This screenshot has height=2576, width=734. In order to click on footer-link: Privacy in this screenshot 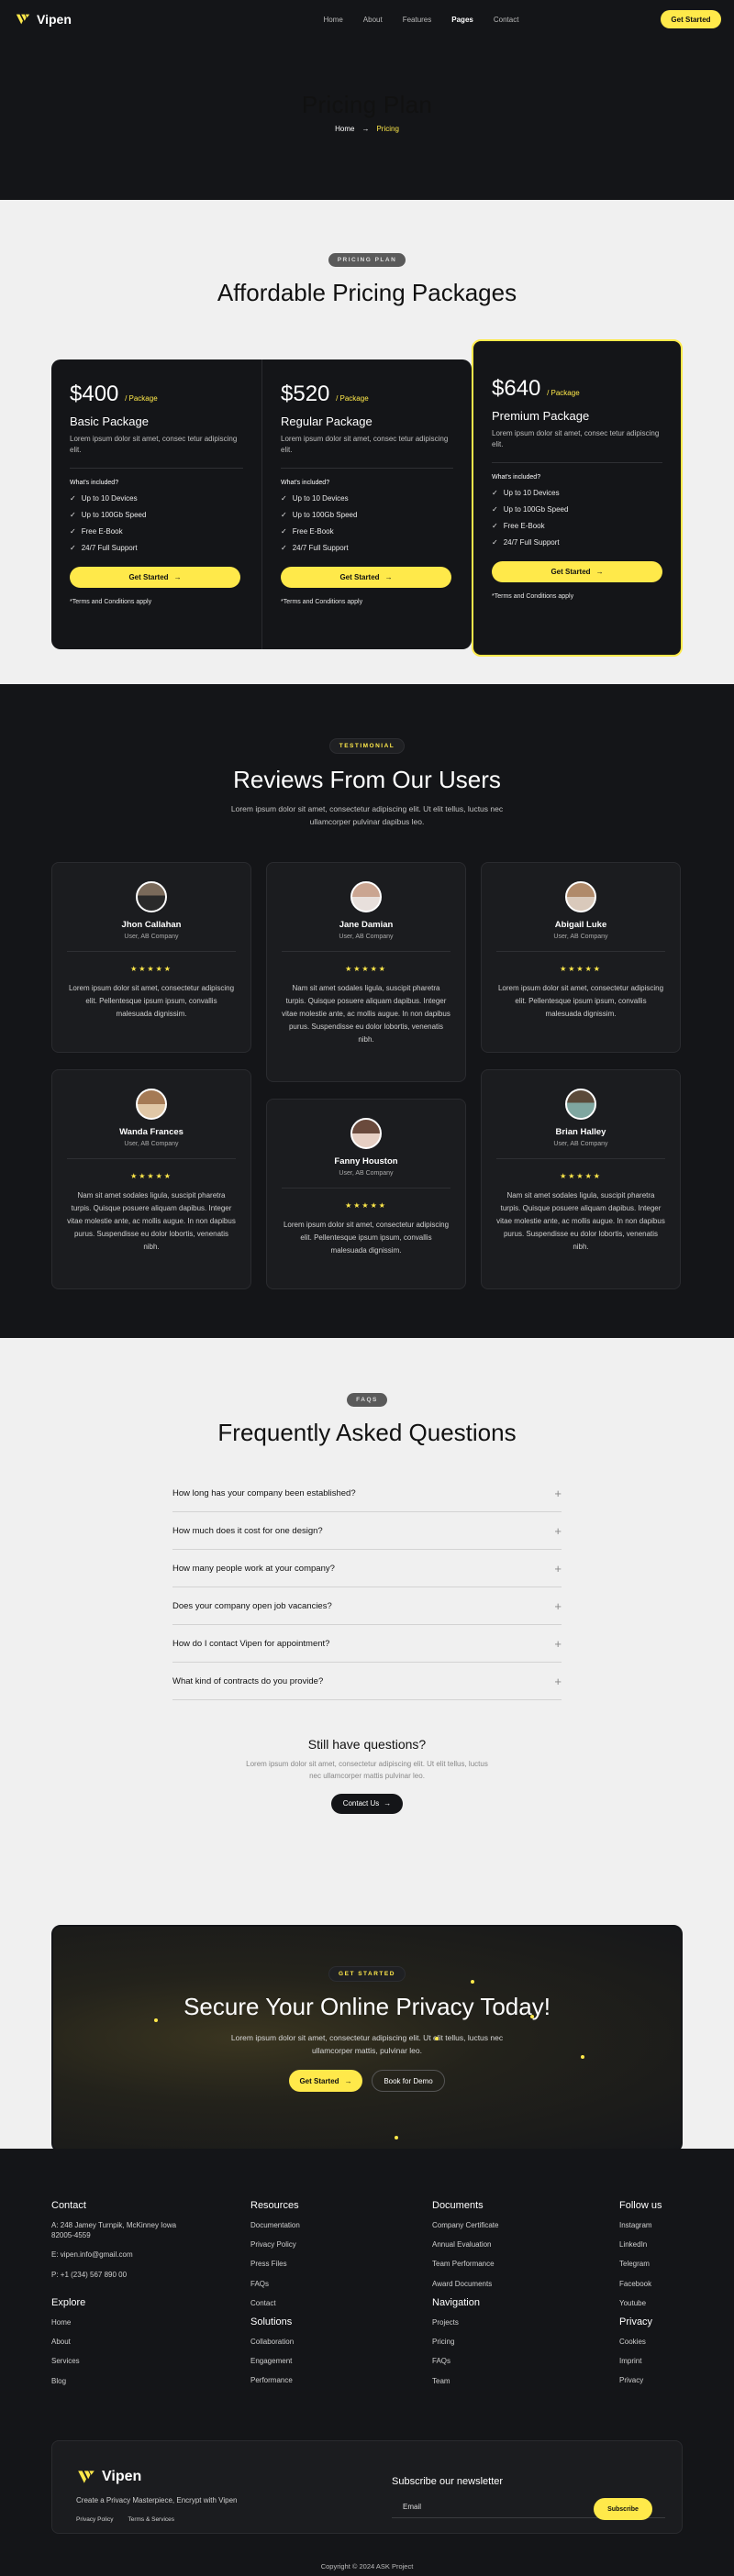, I will do `click(636, 2380)`.